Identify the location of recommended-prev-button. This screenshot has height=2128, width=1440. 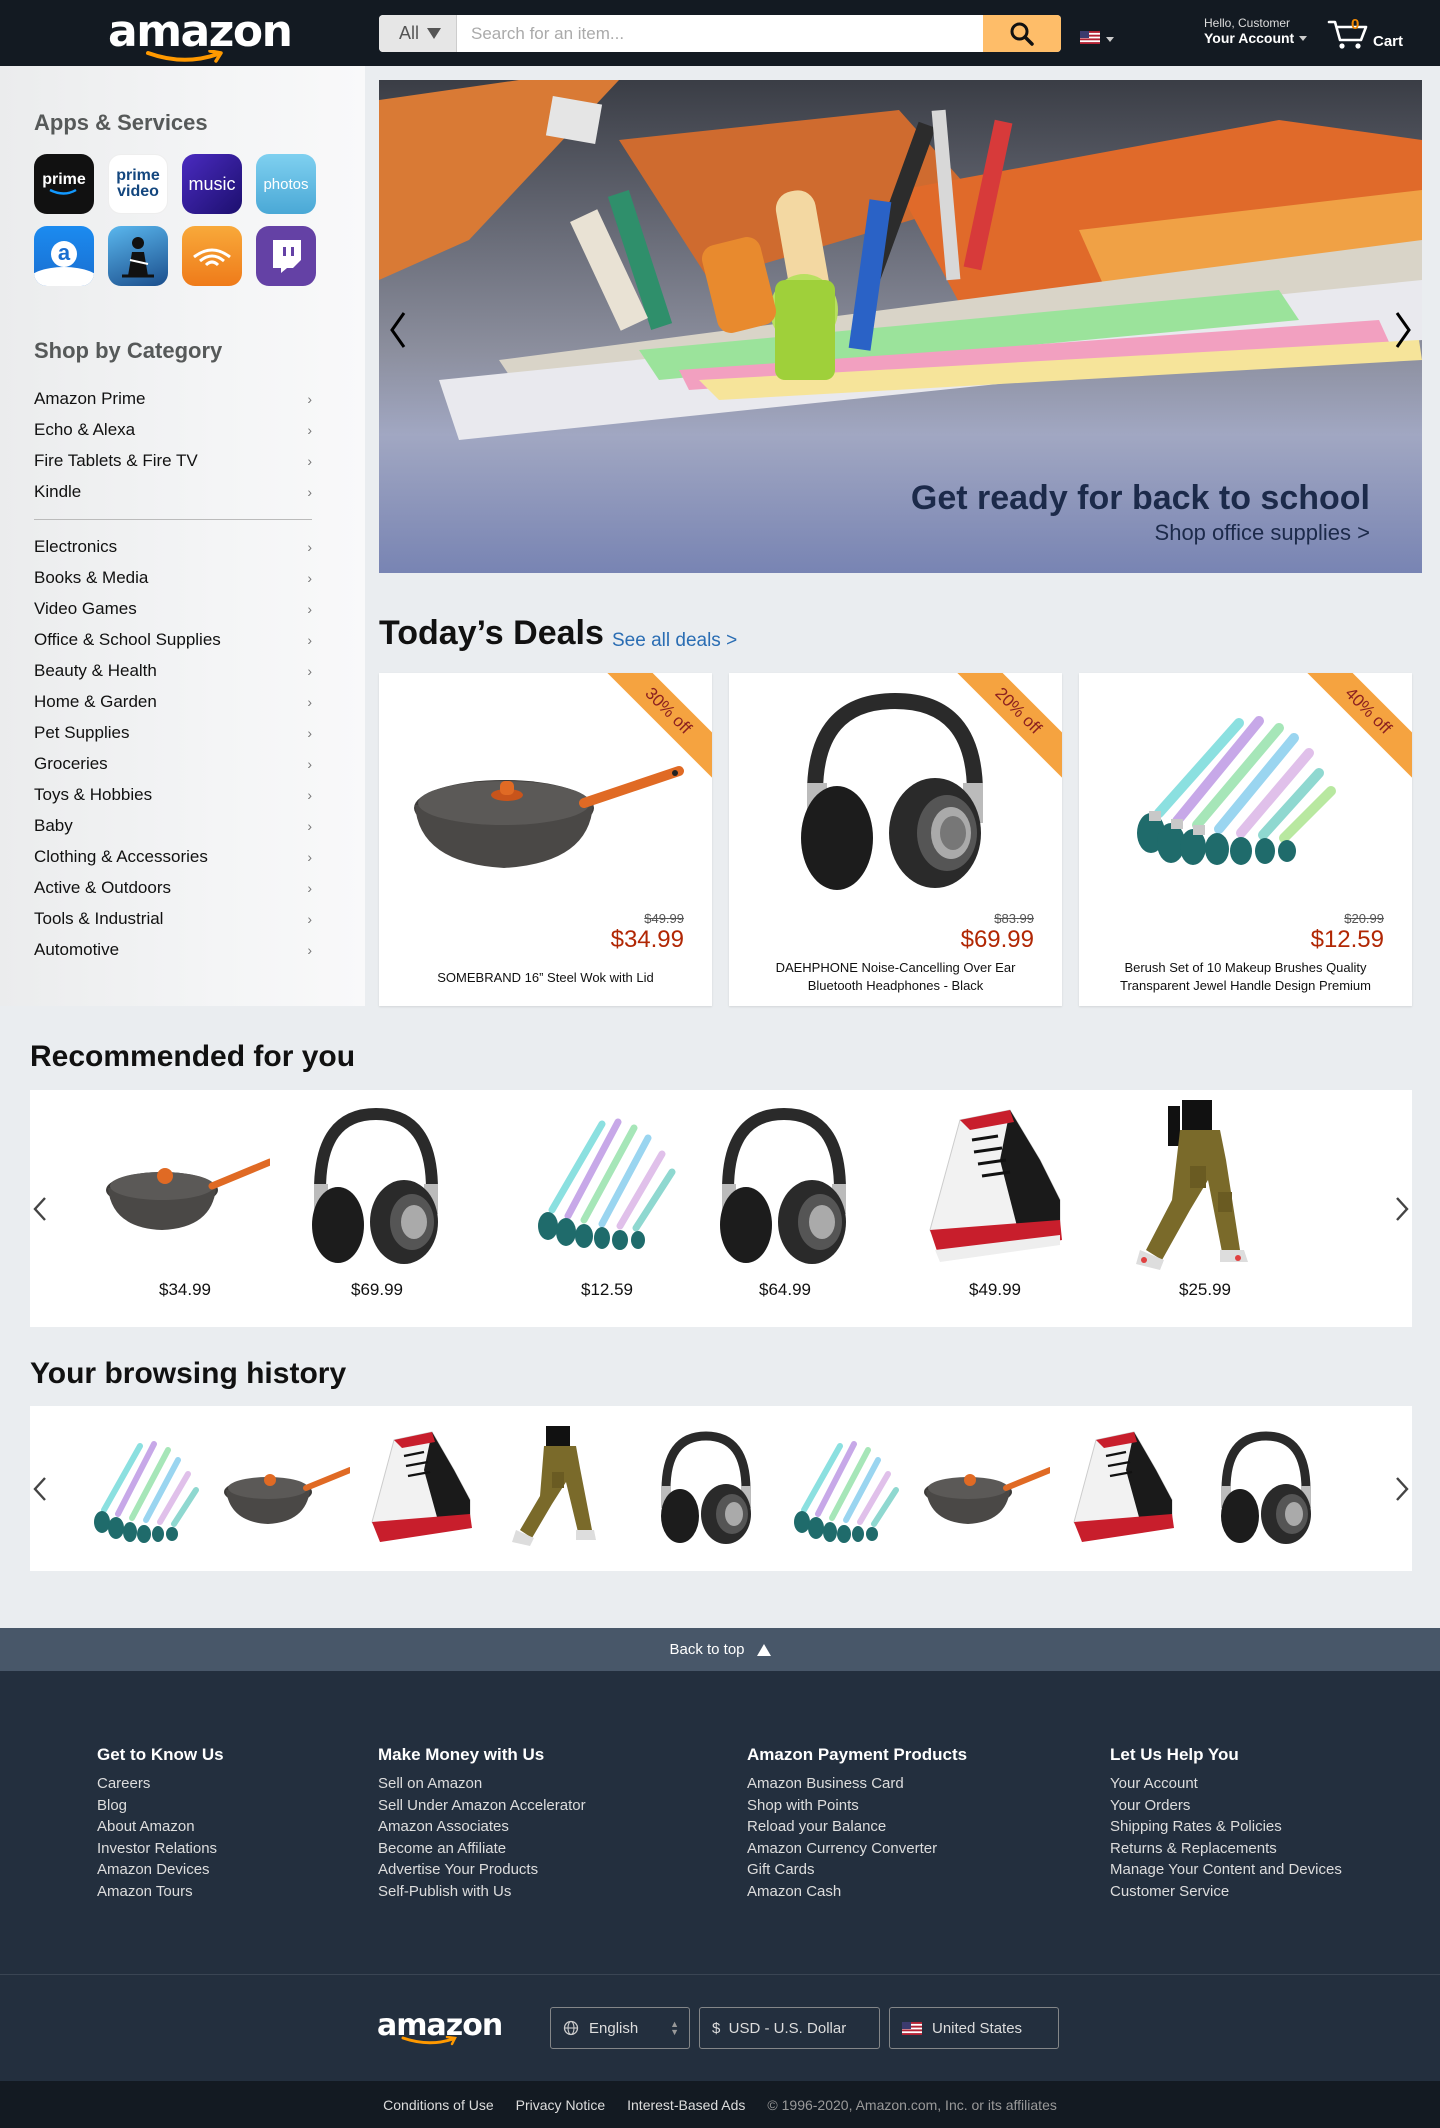
(40, 1209).